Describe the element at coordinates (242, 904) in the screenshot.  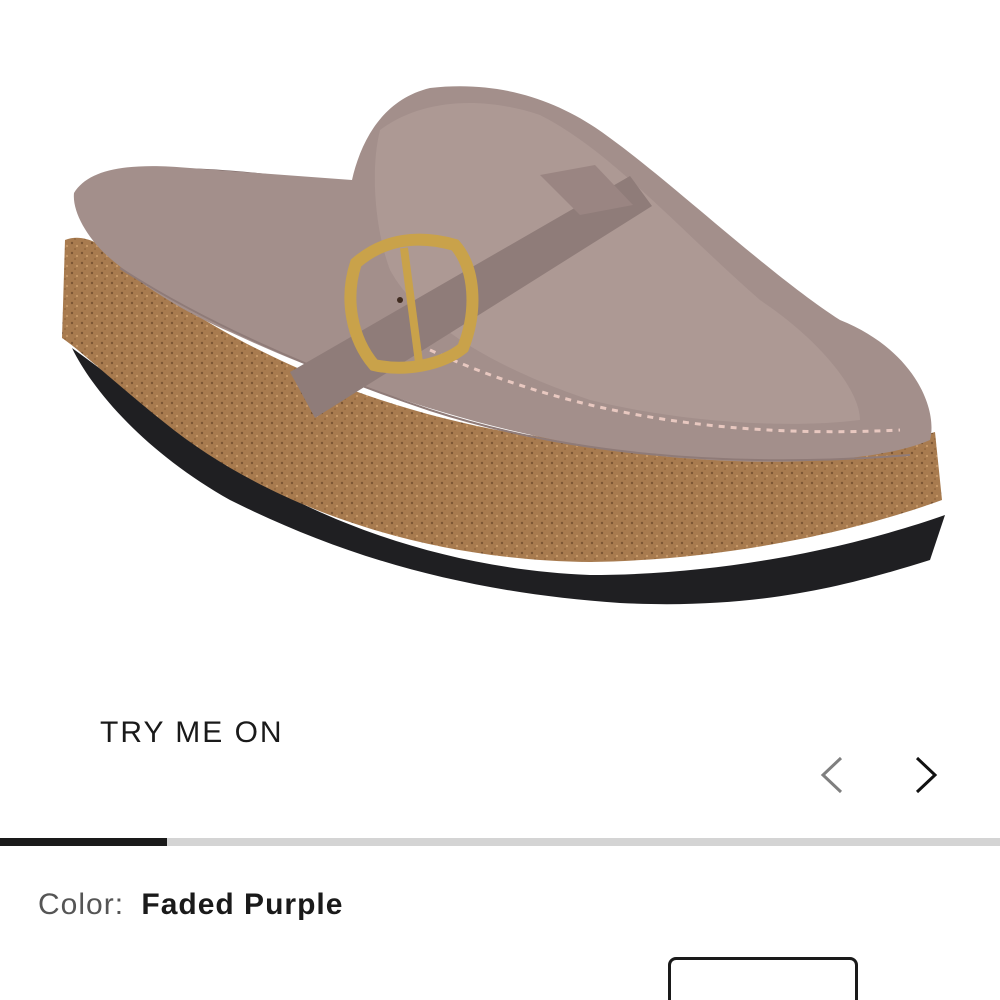
I see `color-value: Faded Purple` at that location.